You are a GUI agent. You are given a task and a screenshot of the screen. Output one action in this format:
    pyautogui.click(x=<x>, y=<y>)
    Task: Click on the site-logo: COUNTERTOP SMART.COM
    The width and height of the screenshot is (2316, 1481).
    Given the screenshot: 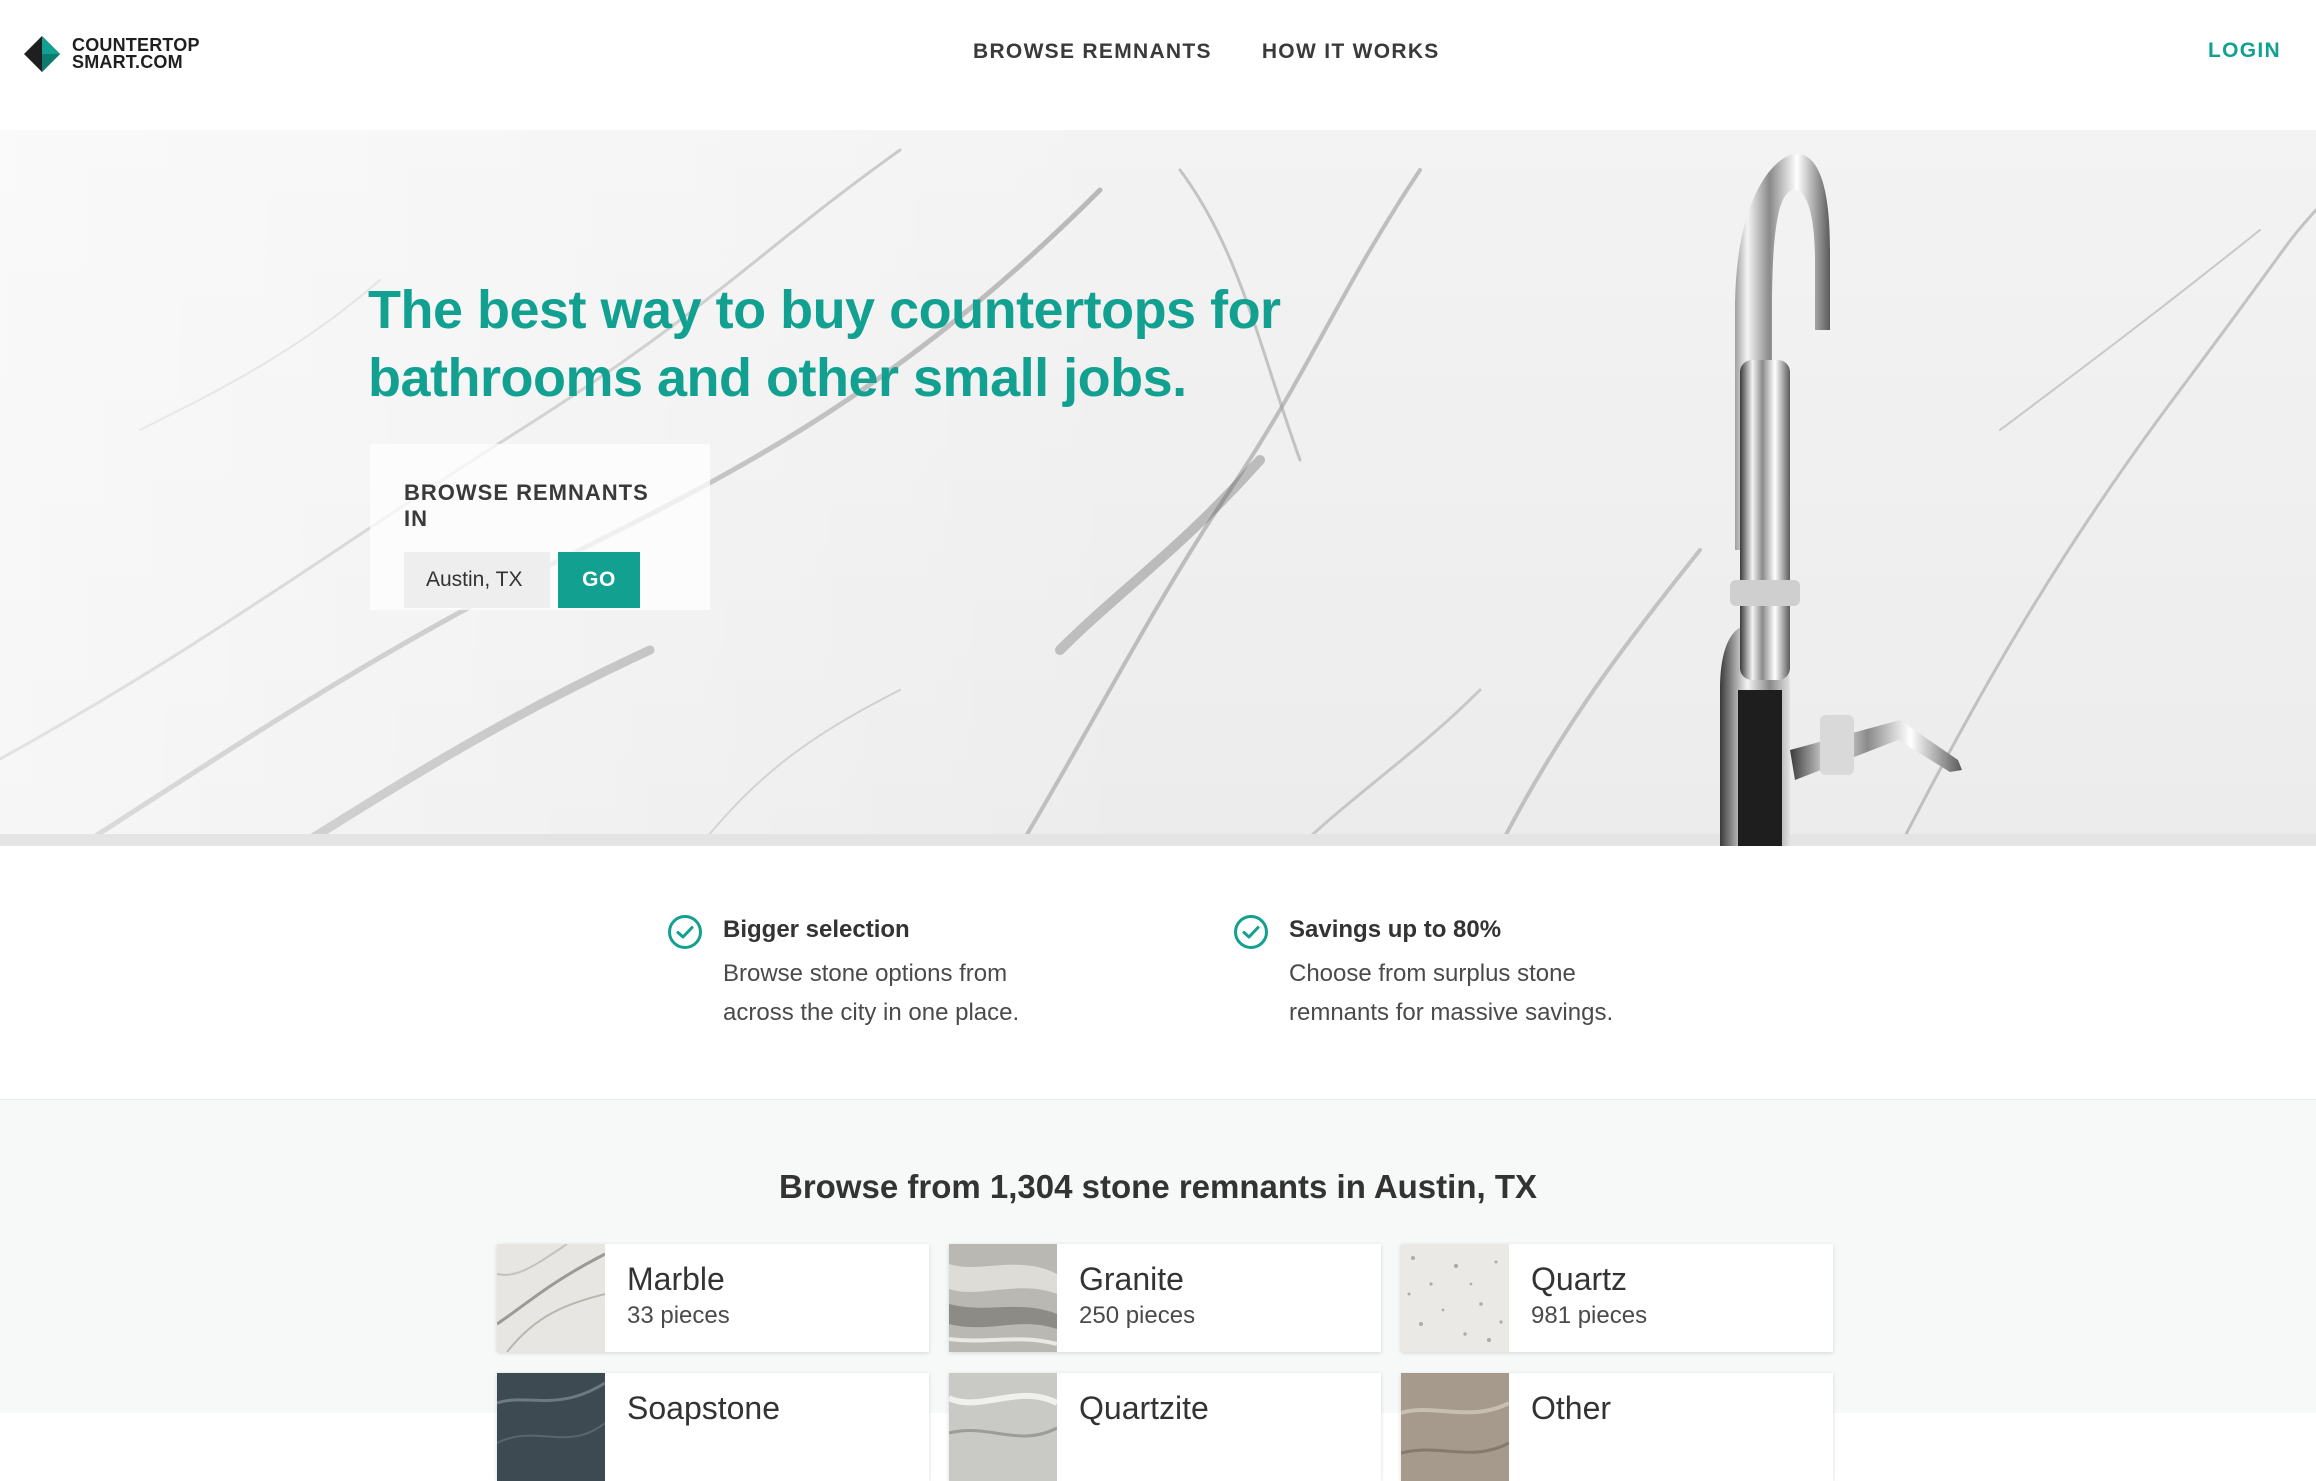 What is the action you would take?
    pyautogui.click(x=111, y=54)
    